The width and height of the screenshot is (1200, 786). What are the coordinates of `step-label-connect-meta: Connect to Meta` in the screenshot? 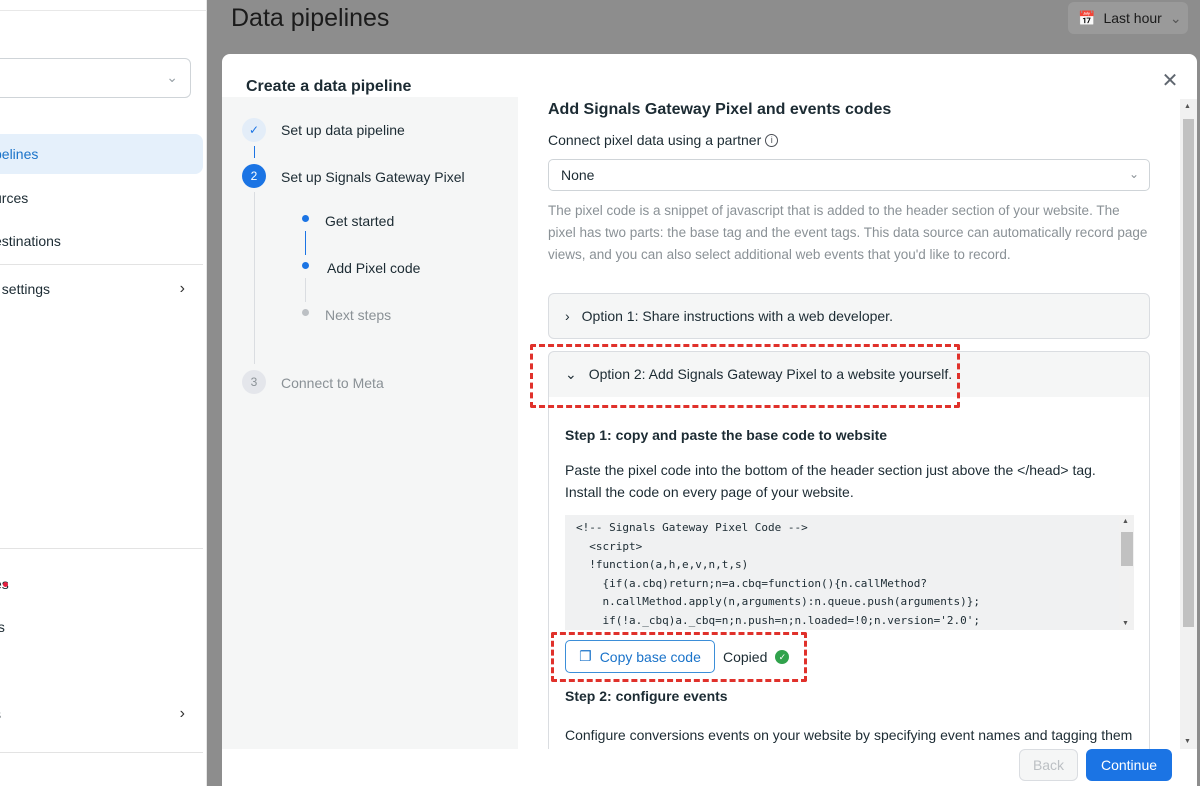 It's located at (332, 383).